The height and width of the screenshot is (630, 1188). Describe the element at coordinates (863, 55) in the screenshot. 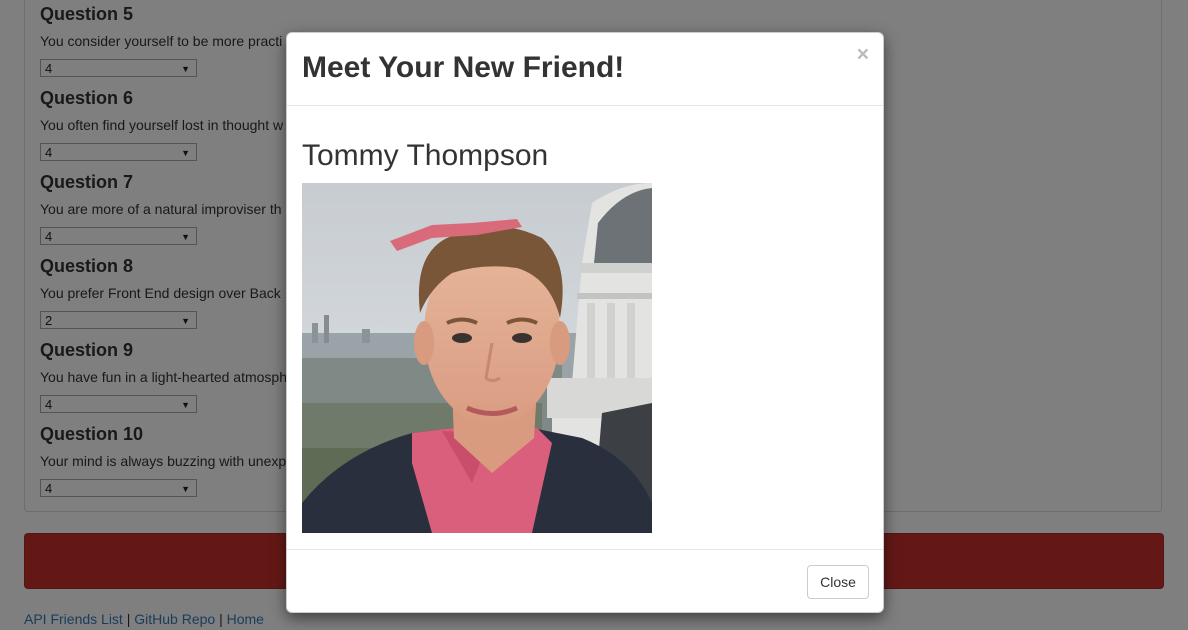

I see `close-icon: ×` at that location.